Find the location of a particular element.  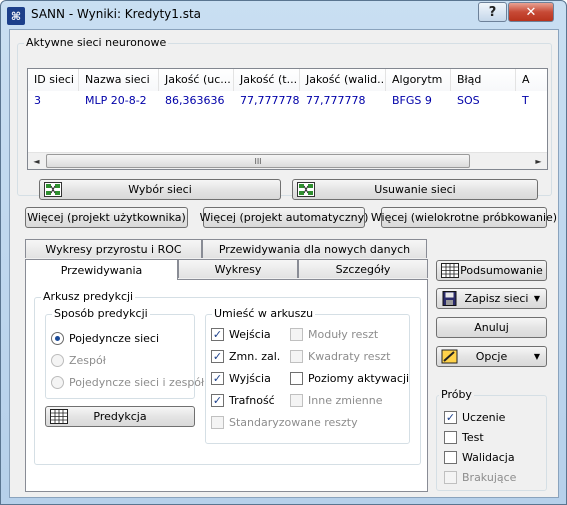

title-bar: ⌘ SANN - Wyniki: Kredyty1.sta ? ✕ is located at coordinates (283, 15).